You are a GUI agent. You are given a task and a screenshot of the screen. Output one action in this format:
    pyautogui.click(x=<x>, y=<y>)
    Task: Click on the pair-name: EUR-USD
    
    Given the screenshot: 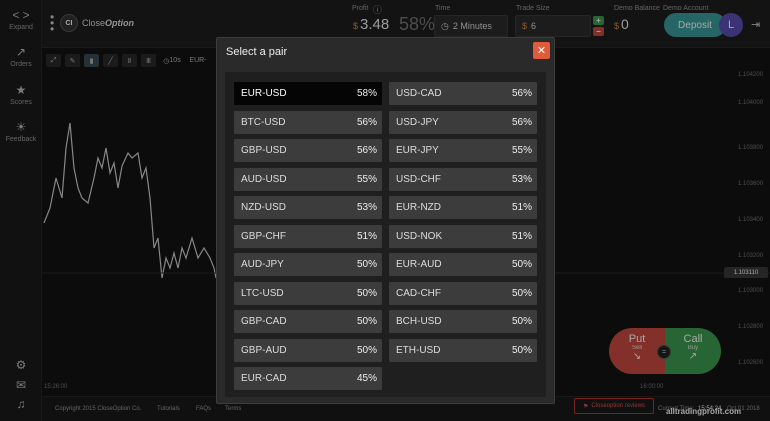 What is the action you would take?
    pyautogui.click(x=264, y=93)
    